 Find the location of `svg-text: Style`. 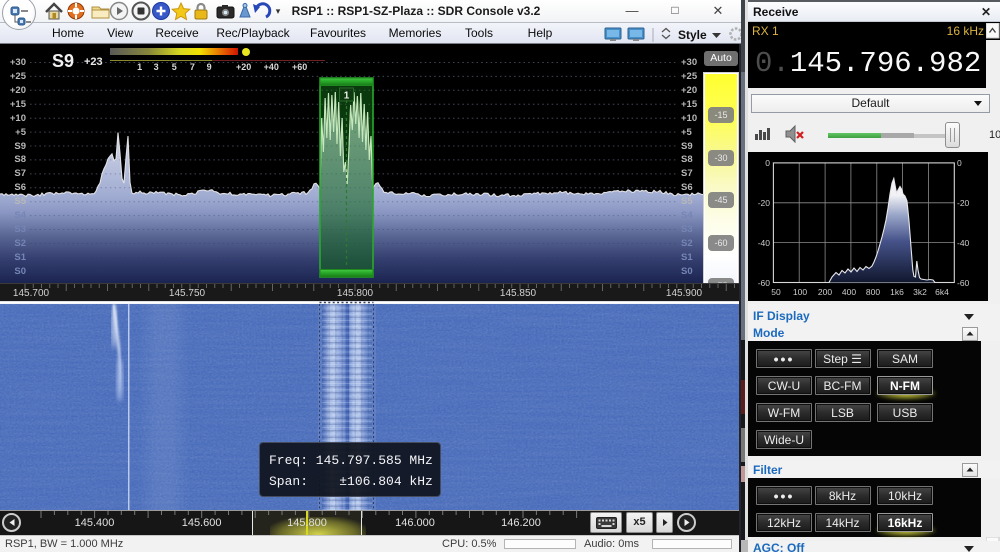

svg-text: Style is located at coordinates (692, 35).